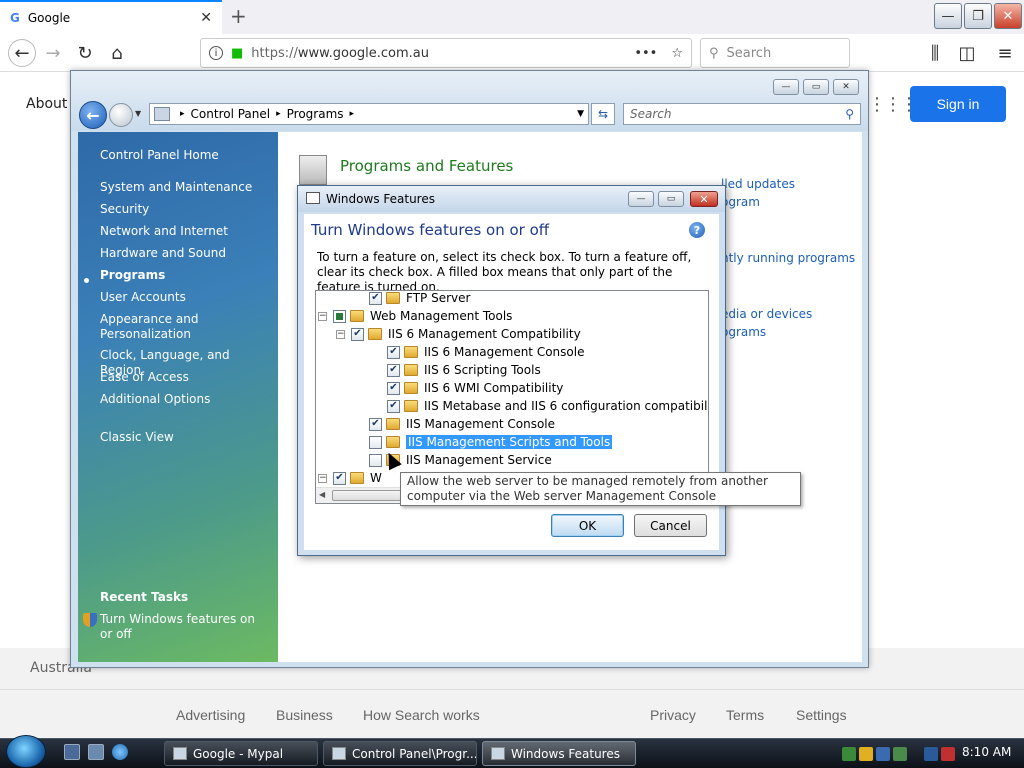 Image resolution: width=1024 pixels, height=768 pixels. I want to click on feature-label: IIS Management Console, so click(480, 424).